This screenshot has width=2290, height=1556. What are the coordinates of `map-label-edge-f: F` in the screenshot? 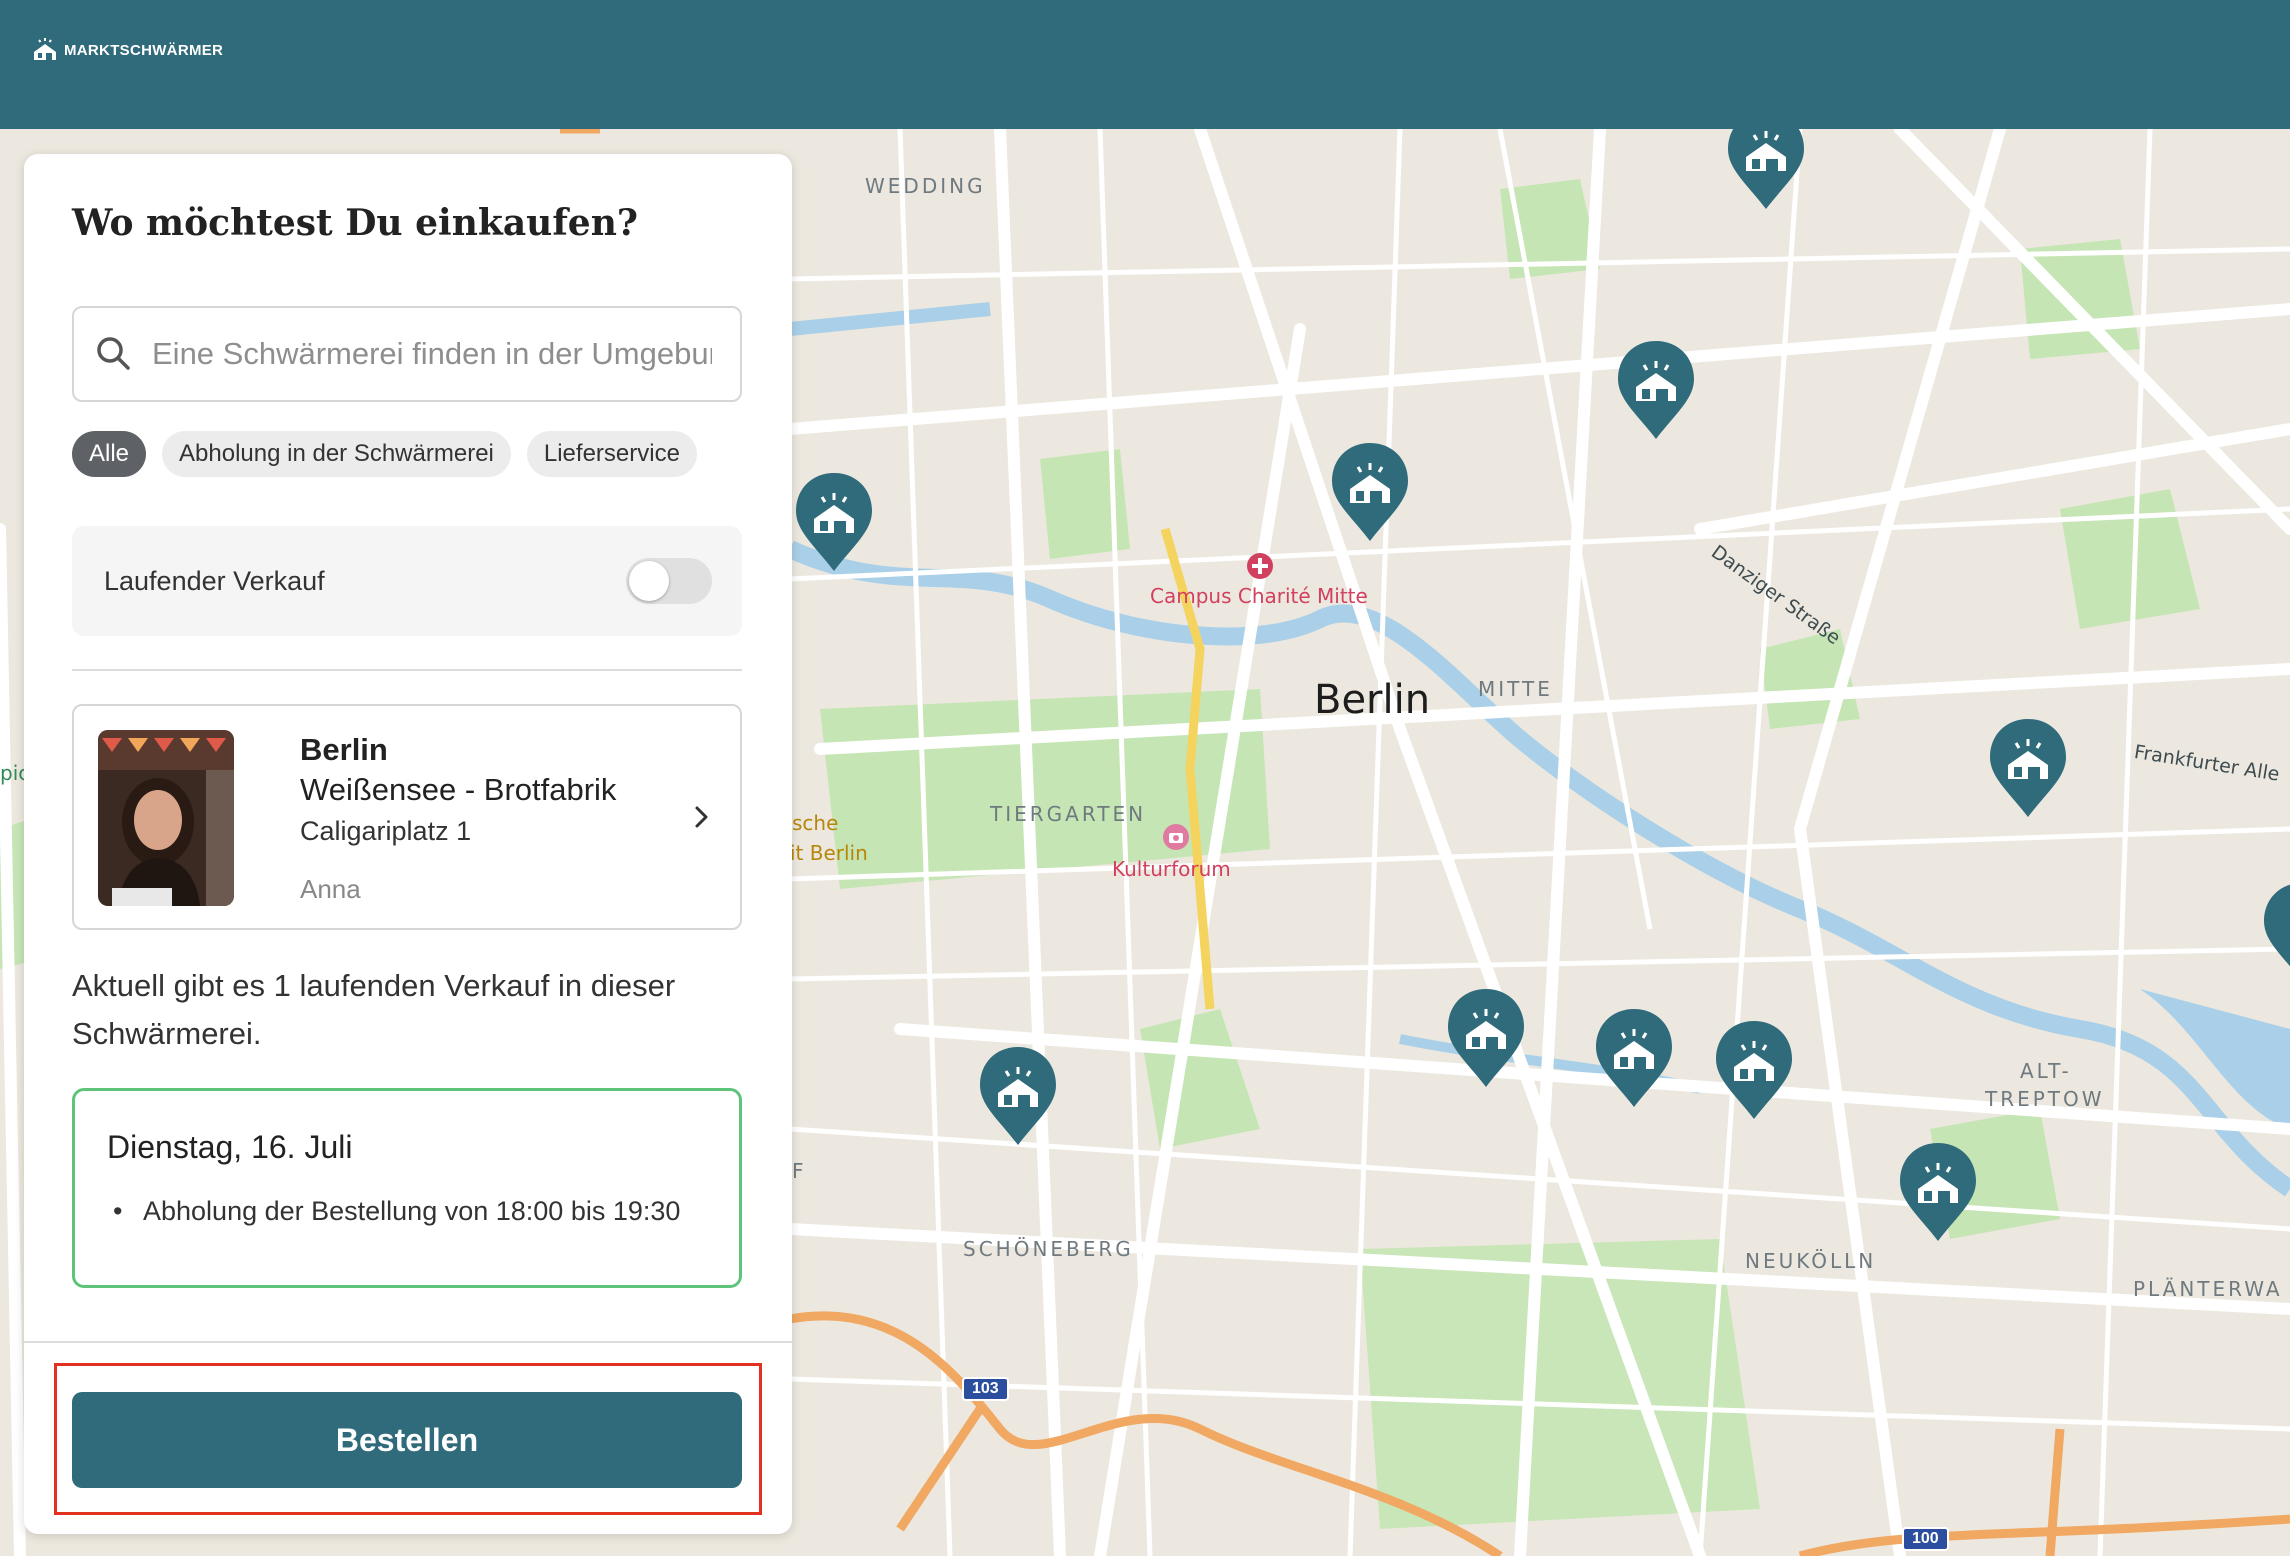 It's located at (799, 1171).